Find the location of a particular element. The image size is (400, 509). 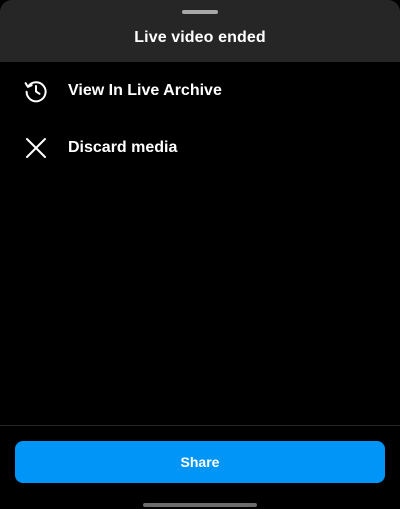

footer-divider is located at coordinates (200, 425).